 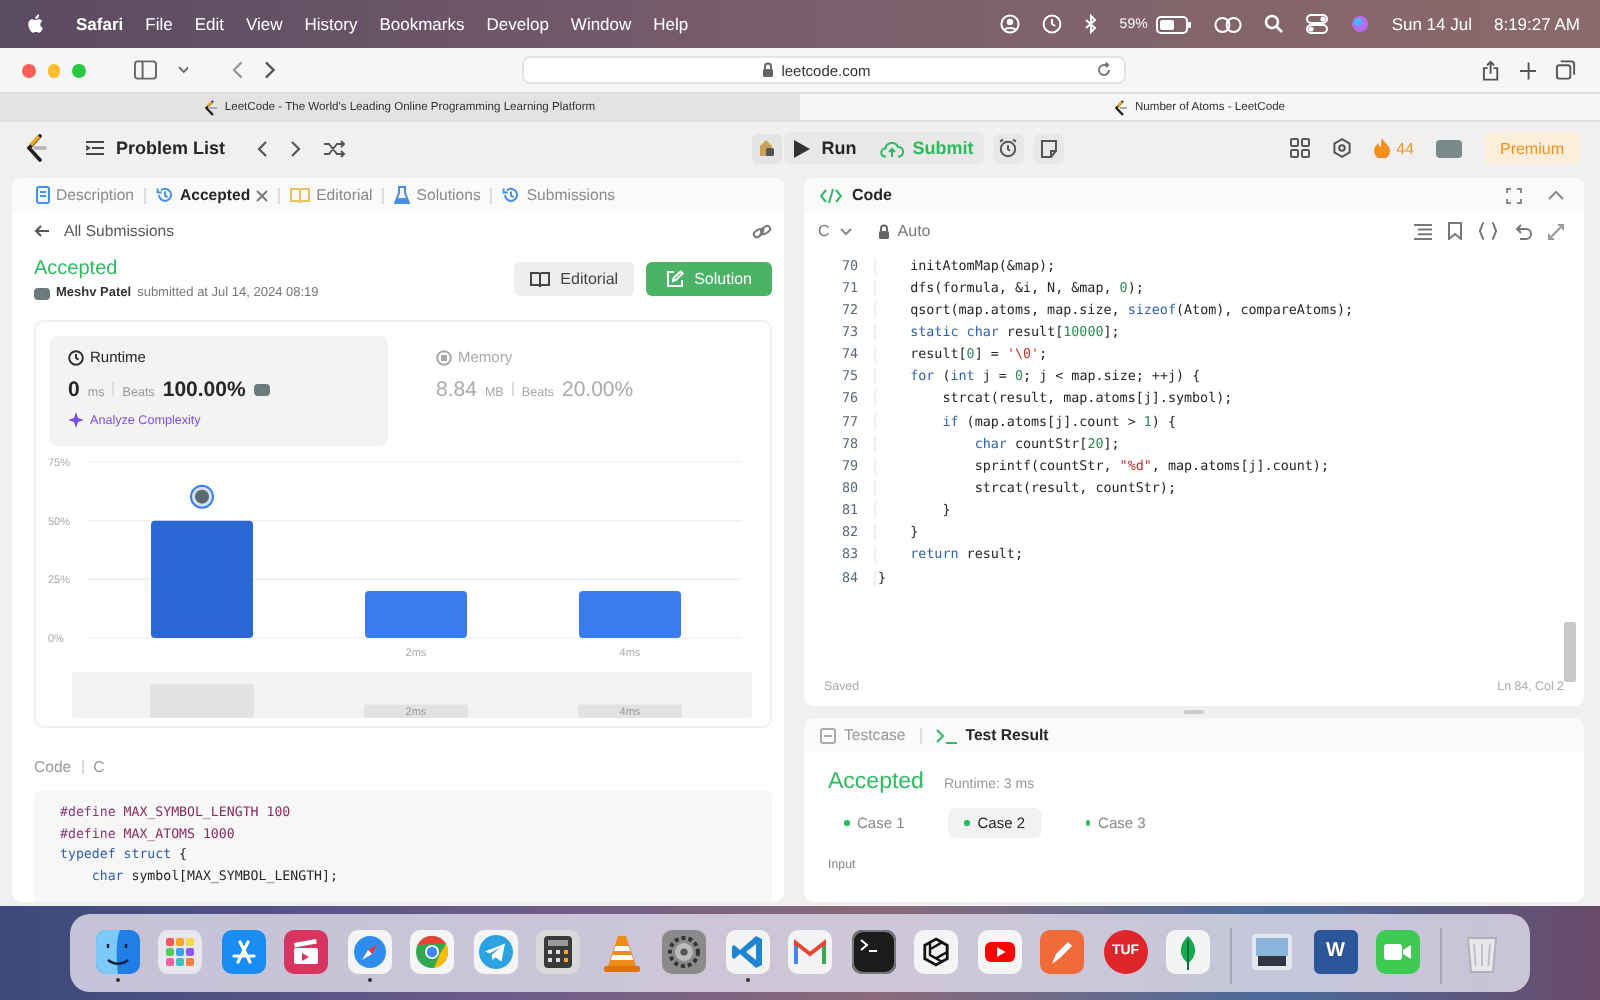 What do you see at coordinates (747, 951) in the screenshot?
I see `code-editor-icon` at bounding box center [747, 951].